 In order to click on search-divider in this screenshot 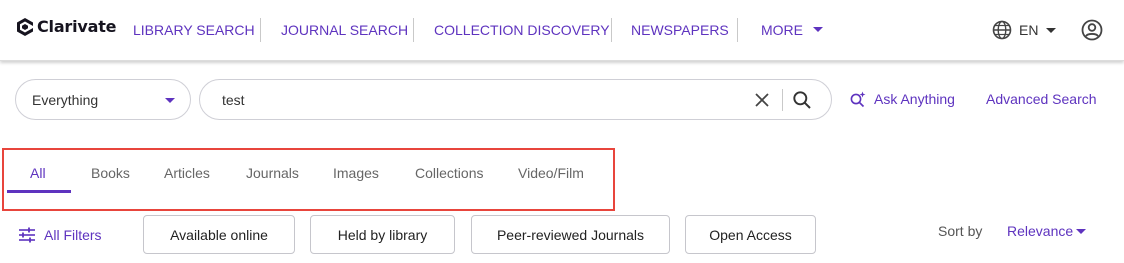, I will do `click(782, 100)`.